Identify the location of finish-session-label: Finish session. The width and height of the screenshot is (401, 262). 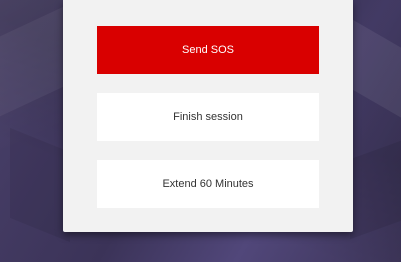
(208, 117).